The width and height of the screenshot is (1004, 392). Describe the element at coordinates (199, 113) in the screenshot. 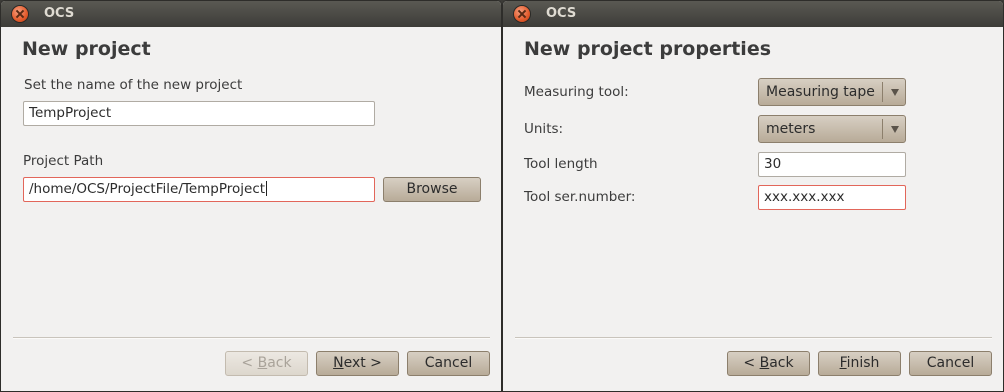

I see `project-name-input: TempProject` at that location.